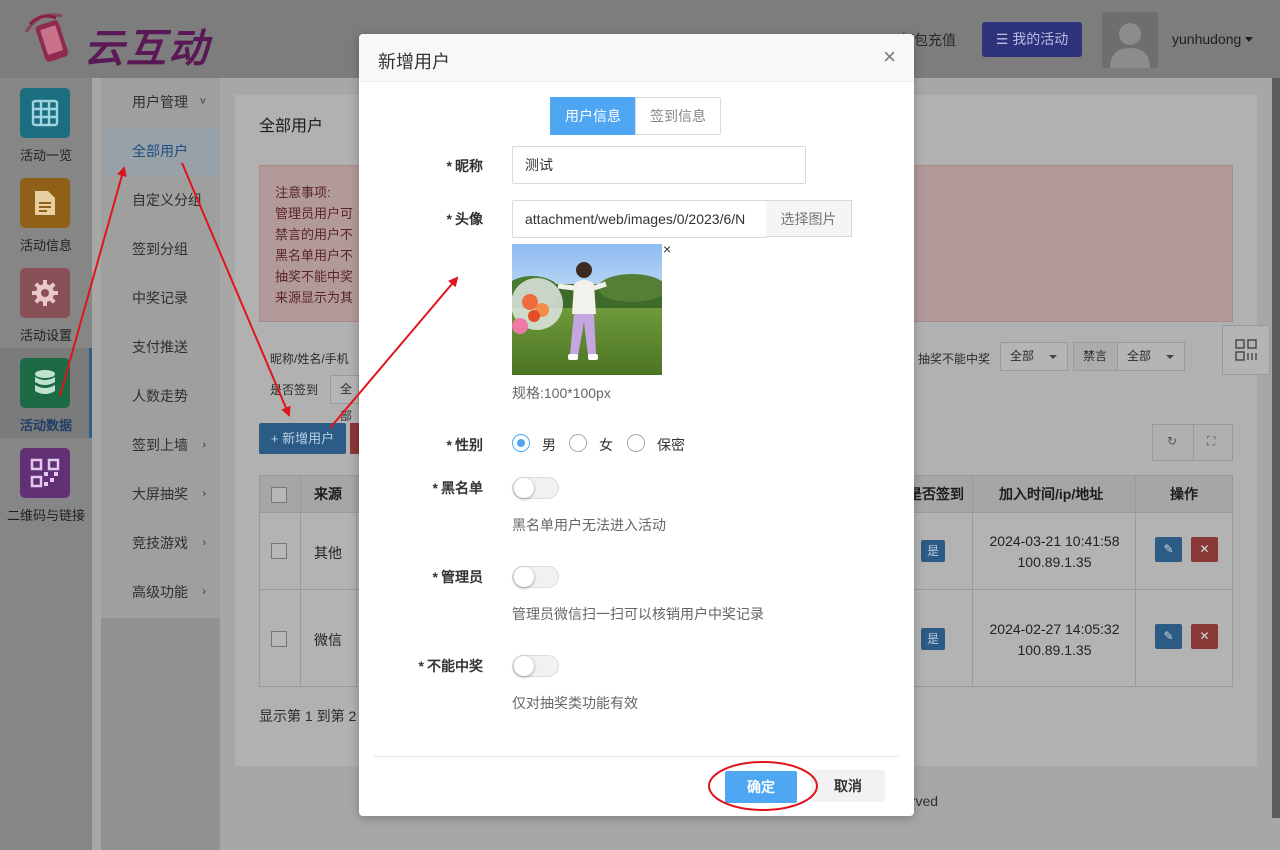  What do you see at coordinates (578, 443) in the screenshot?
I see `gender-female-radio` at bounding box center [578, 443].